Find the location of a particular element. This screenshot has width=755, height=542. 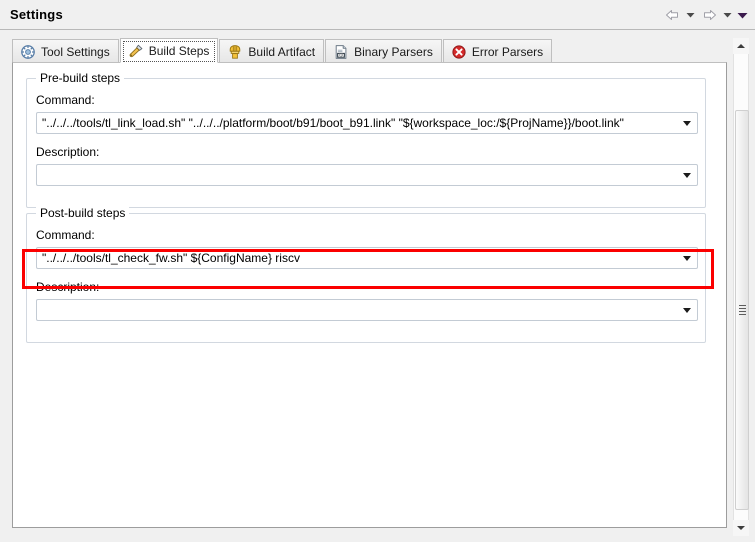

scroll-up-arrow-icon is located at coordinates (741, 46).